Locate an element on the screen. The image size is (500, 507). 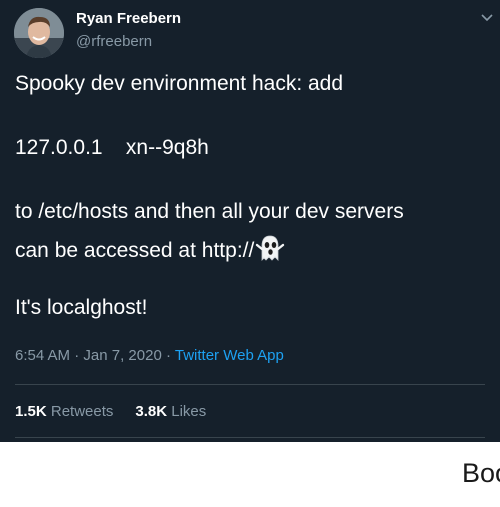
likes-label: Likes is located at coordinates (189, 411).